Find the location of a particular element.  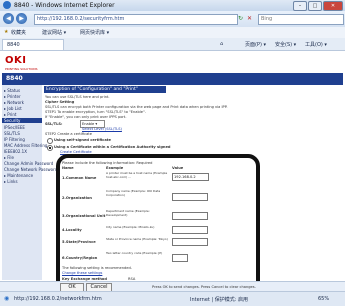

home-icon: ⌂ is located at coordinates (221, 44).